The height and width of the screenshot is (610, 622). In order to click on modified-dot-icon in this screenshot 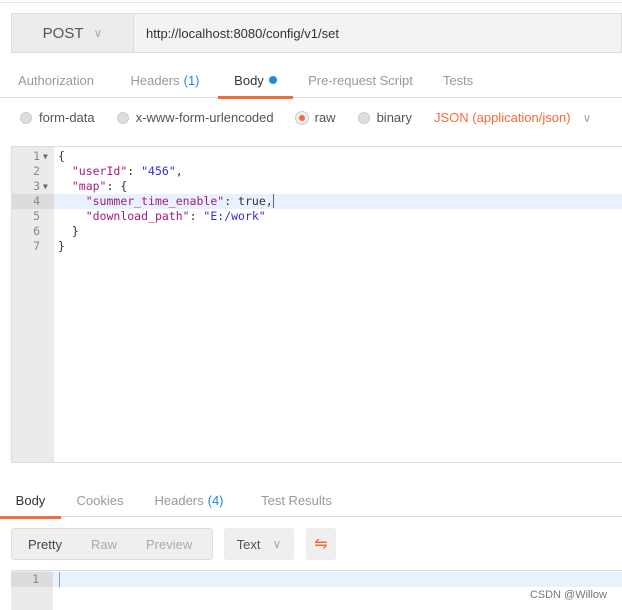, I will do `click(272, 80)`.